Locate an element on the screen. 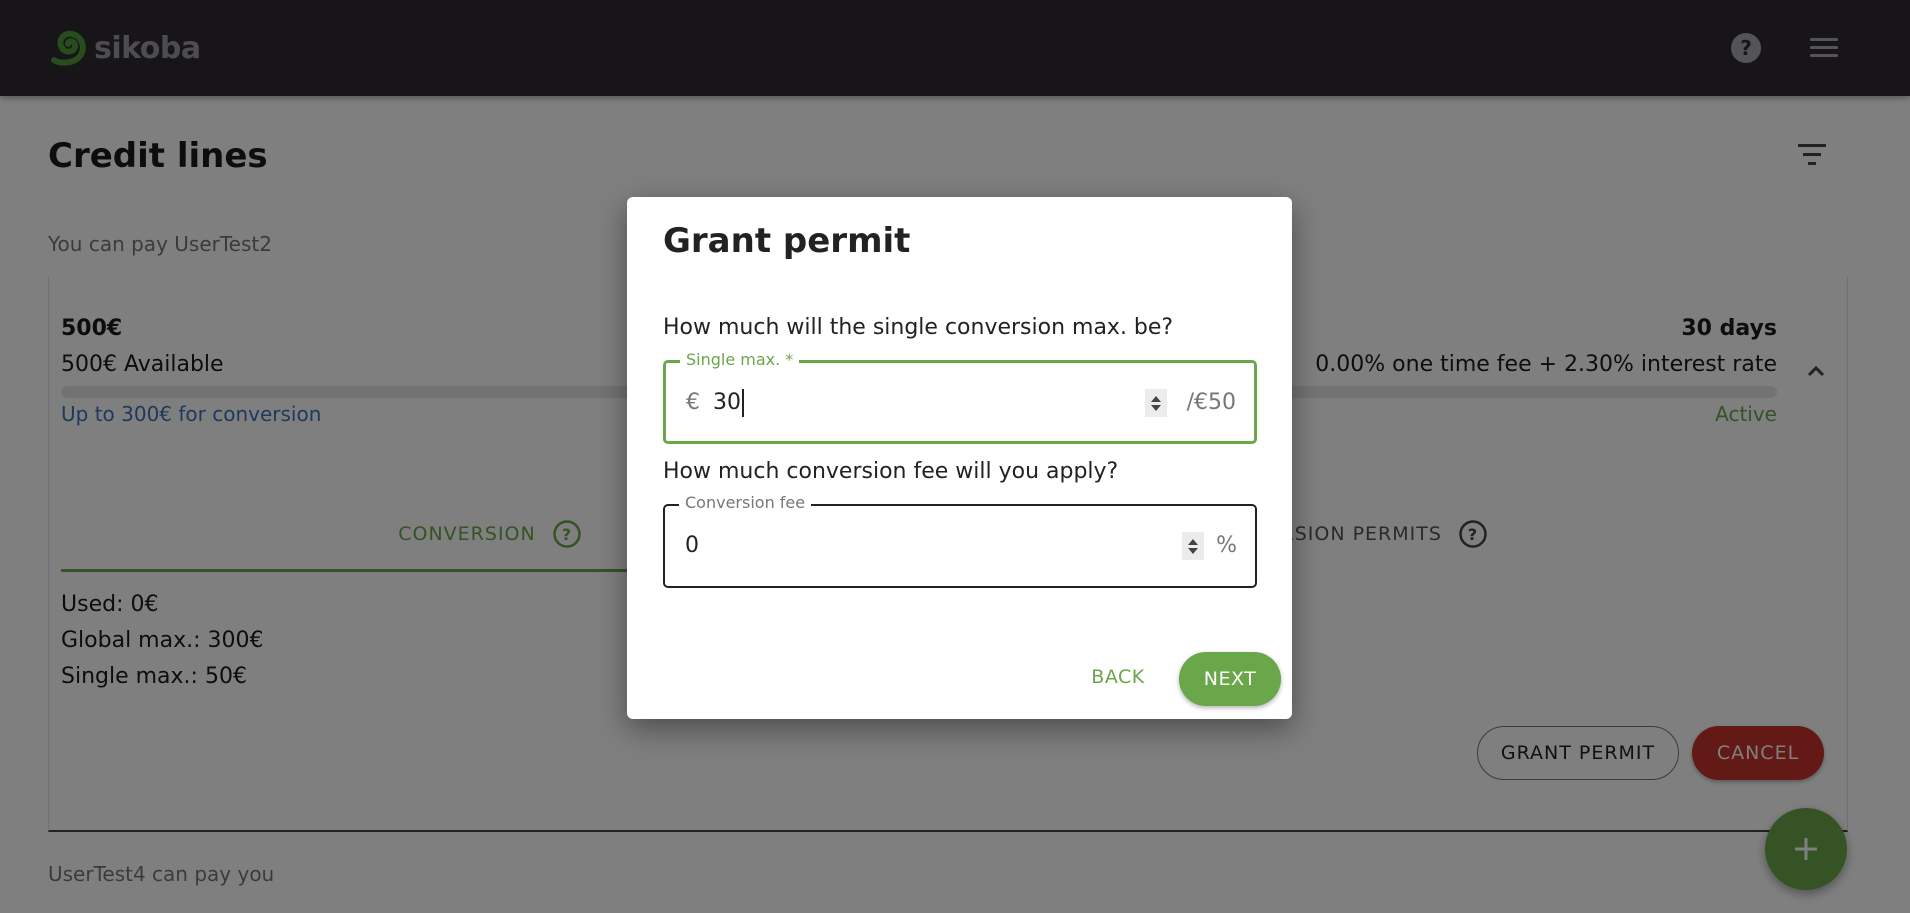 The height and width of the screenshot is (913, 1910). conversion-fee-stepper is located at coordinates (1193, 546).